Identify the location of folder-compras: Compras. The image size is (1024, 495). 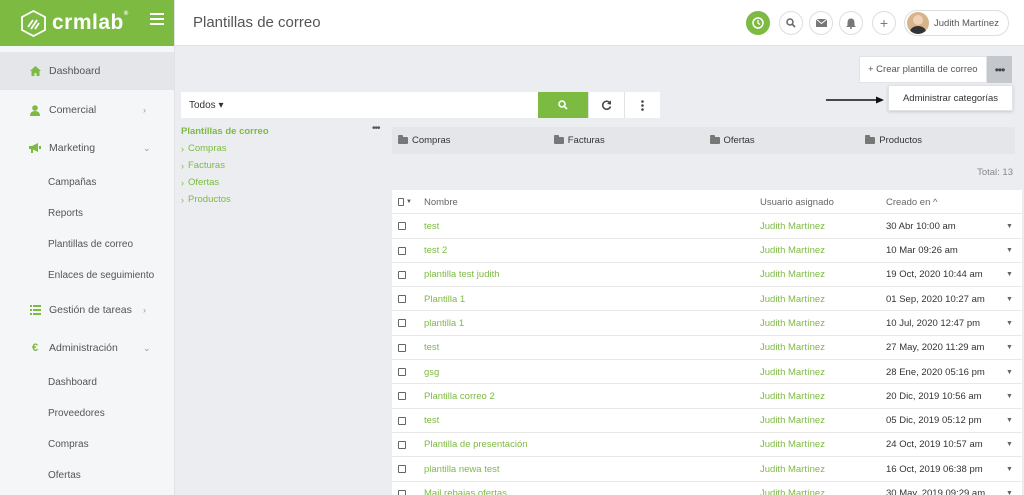
(470, 140).